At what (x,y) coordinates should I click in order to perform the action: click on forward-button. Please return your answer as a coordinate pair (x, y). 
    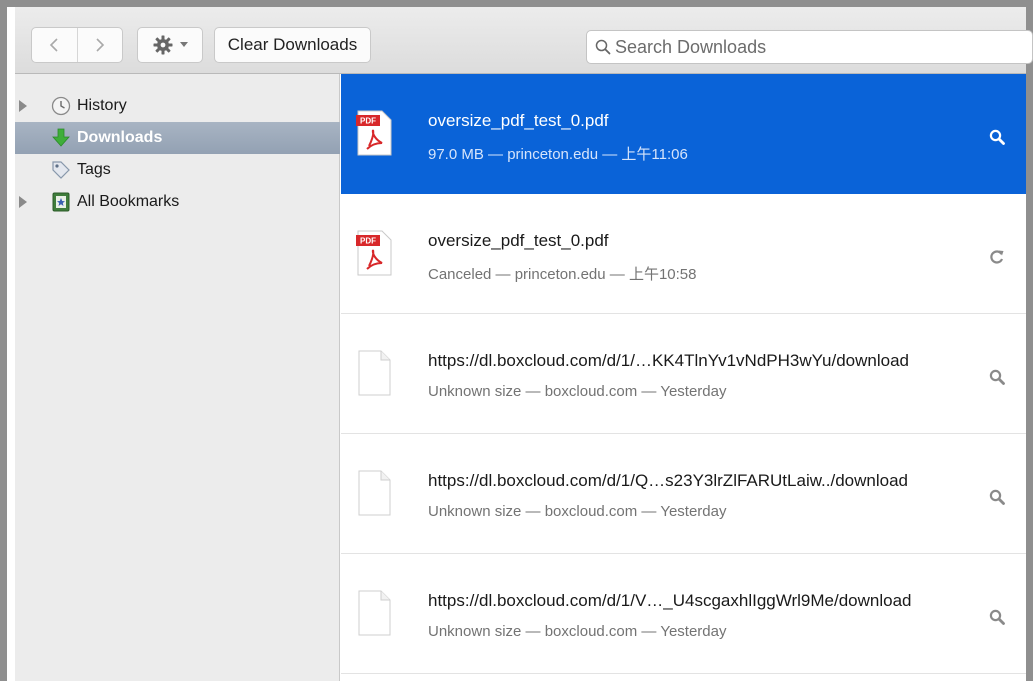
    Looking at the image, I should click on (99, 45).